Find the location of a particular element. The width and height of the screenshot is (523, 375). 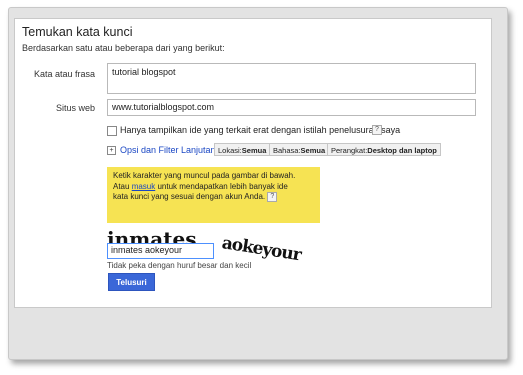

language-filter-key: Bahasa: is located at coordinates (287, 150).